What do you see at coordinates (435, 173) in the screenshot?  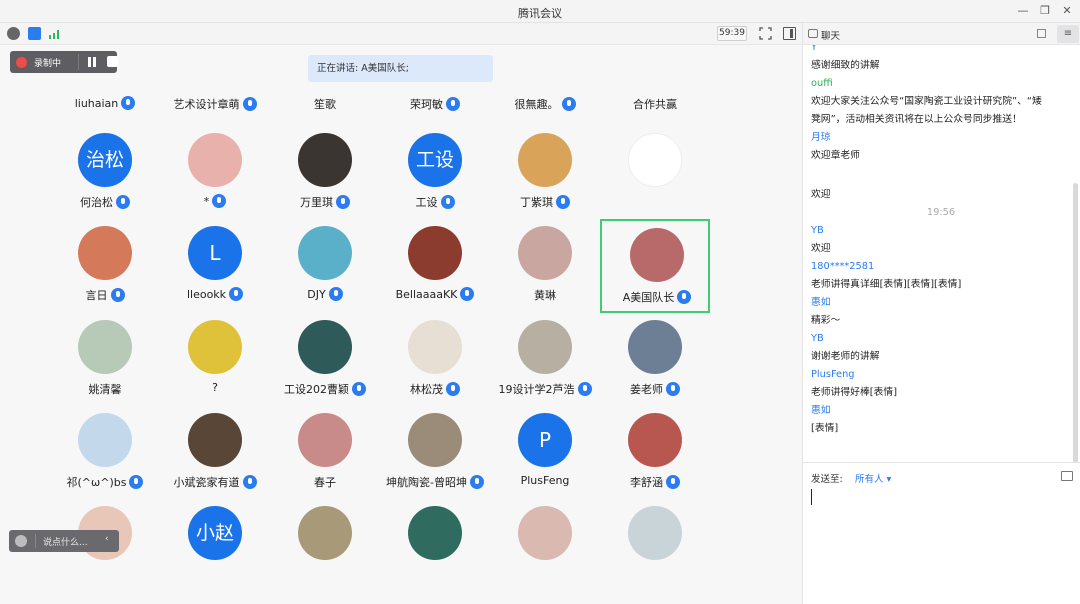 I see `participant-tile: 工设 工设` at bounding box center [435, 173].